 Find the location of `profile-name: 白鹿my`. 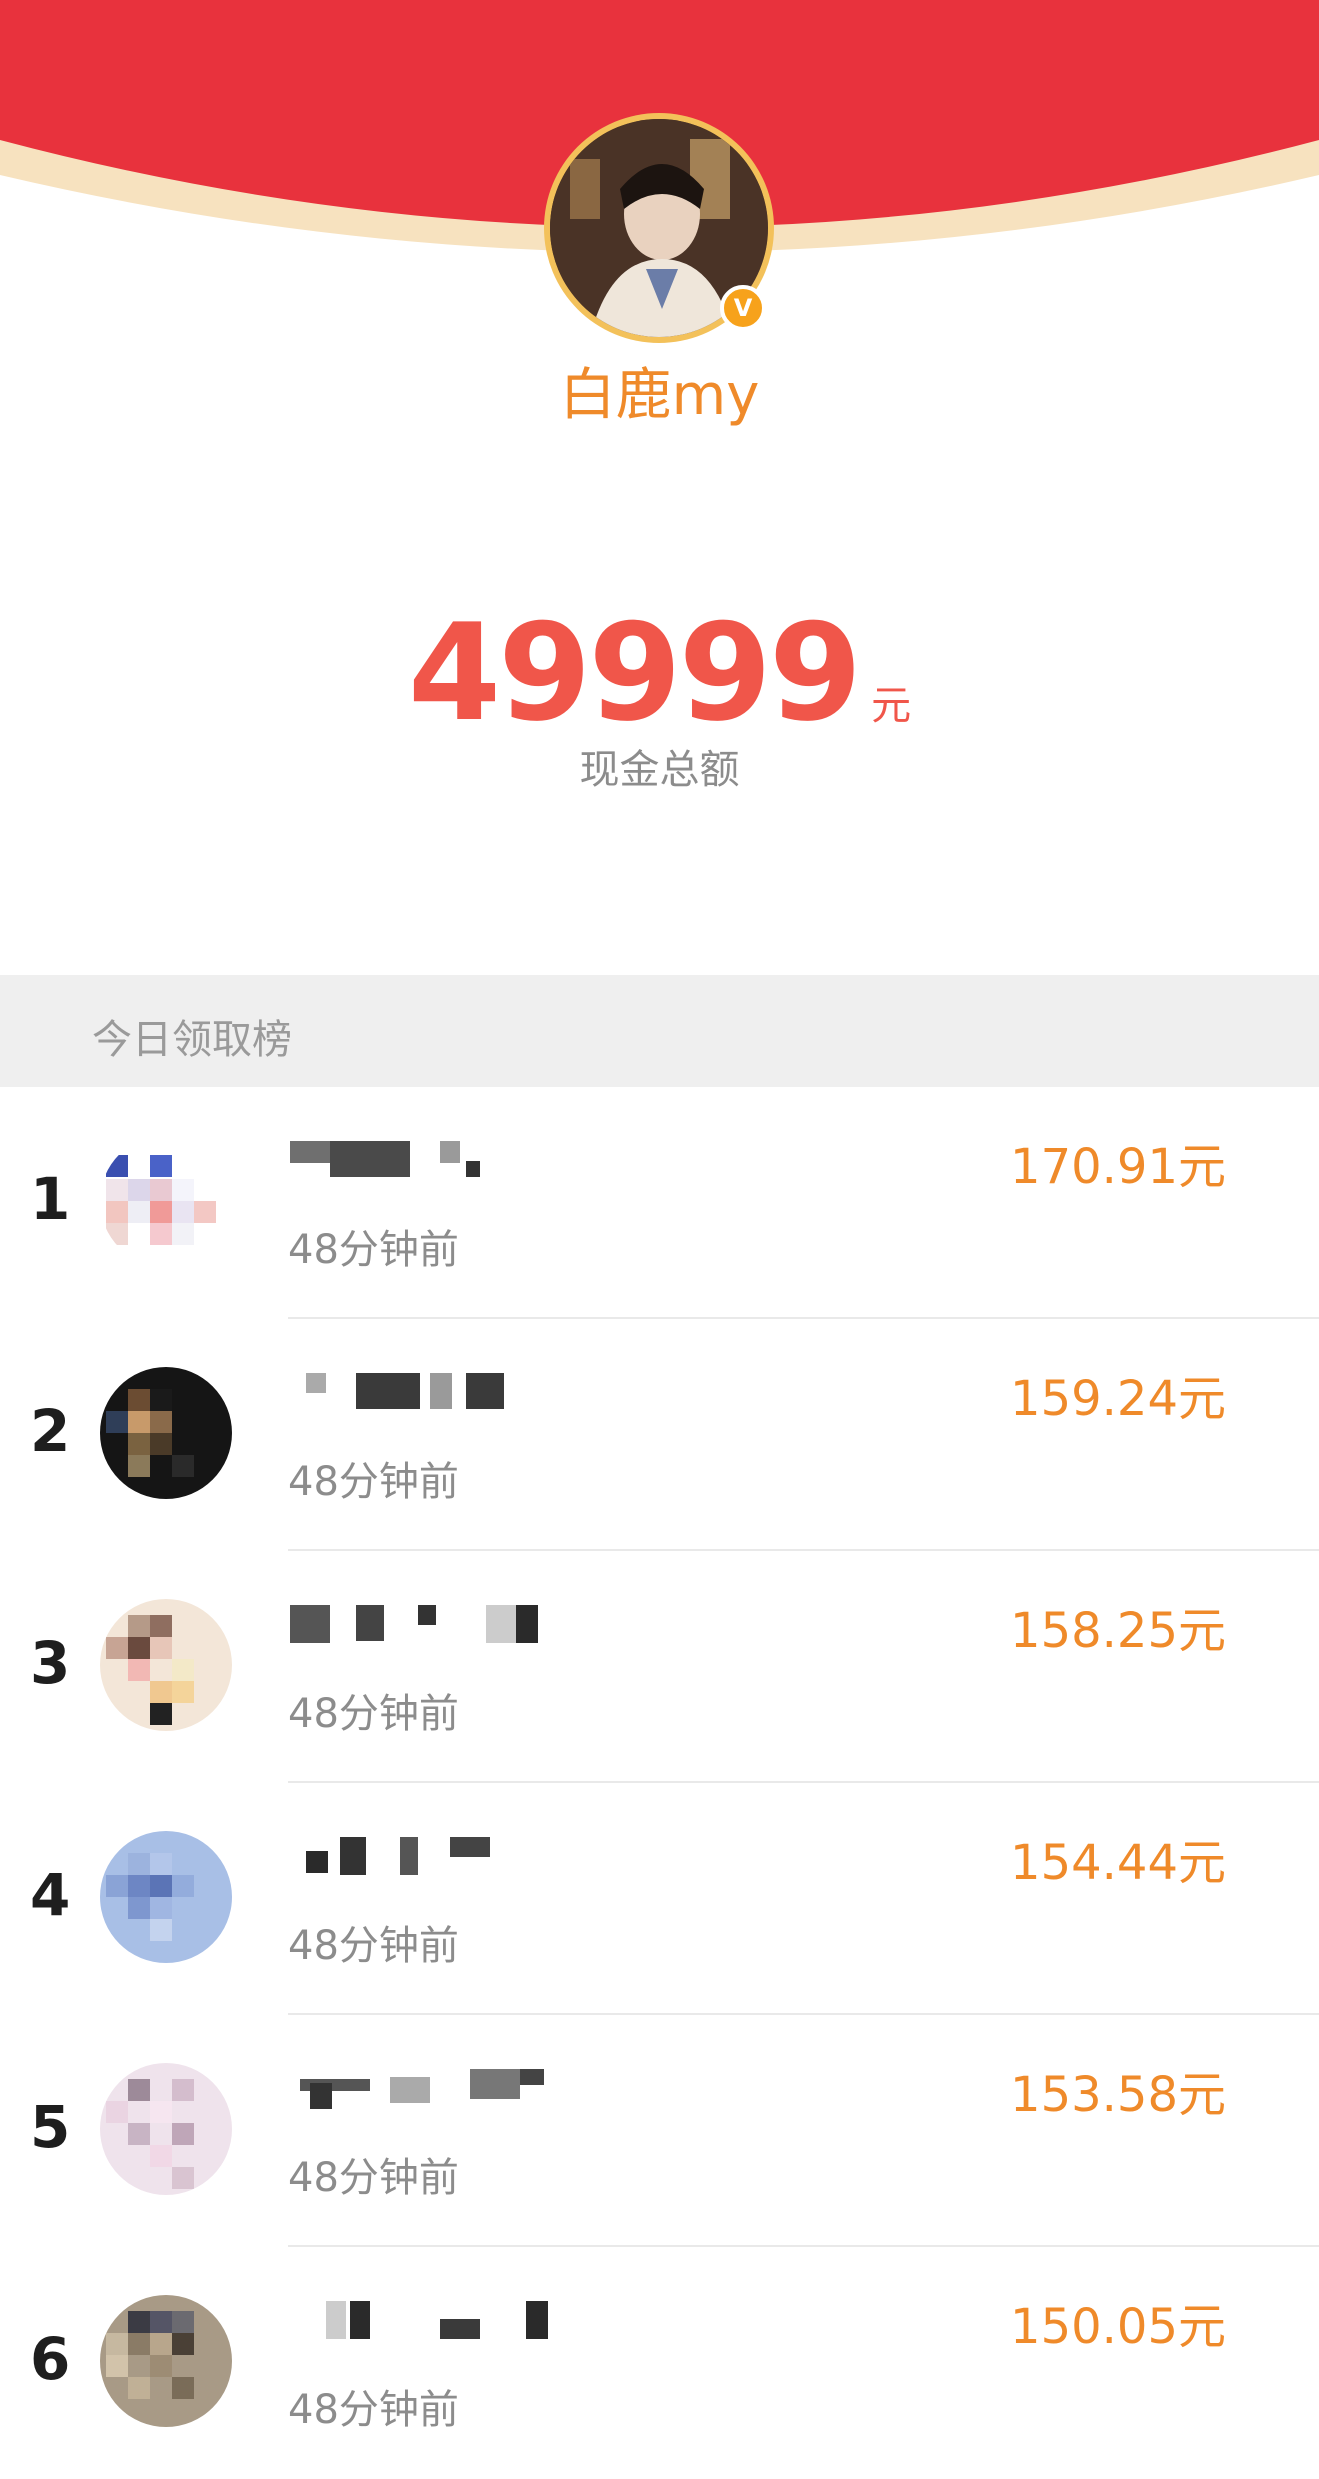

profile-name: 白鹿my is located at coordinates (659, 390).